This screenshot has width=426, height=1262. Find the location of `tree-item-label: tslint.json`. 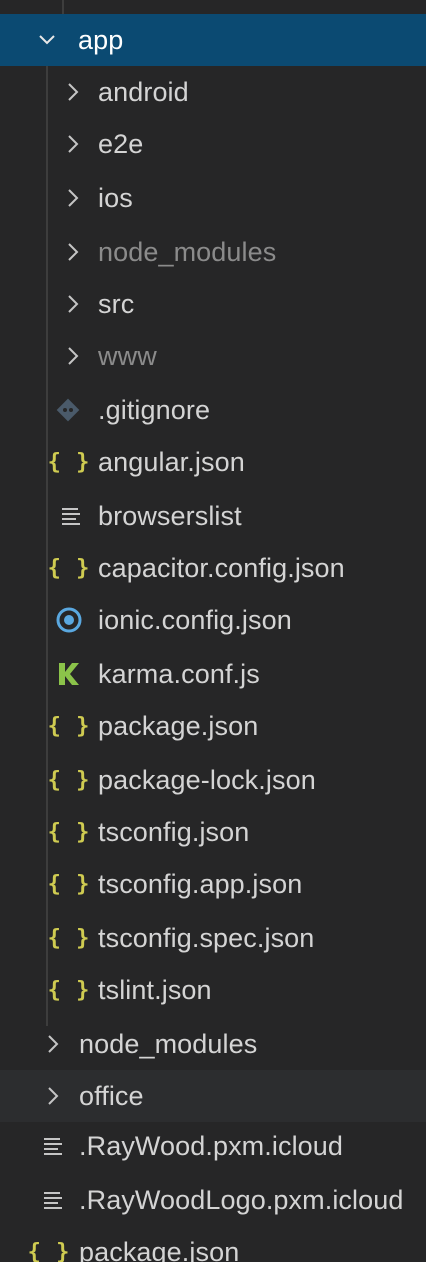

tree-item-label: tslint.json is located at coordinates (155, 990).